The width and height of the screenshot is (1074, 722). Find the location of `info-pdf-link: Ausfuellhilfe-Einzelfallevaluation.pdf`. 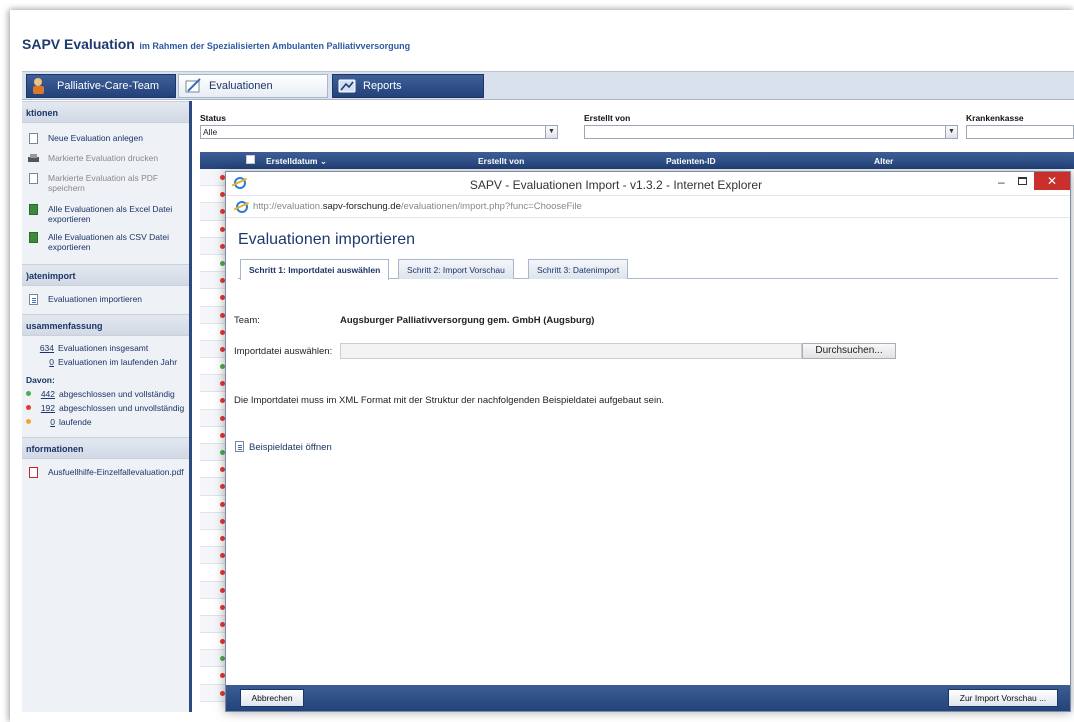

info-pdf-link: Ausfuellhilfe-Einzelfallevaluation.pdf is located at coordinates (105, 471).